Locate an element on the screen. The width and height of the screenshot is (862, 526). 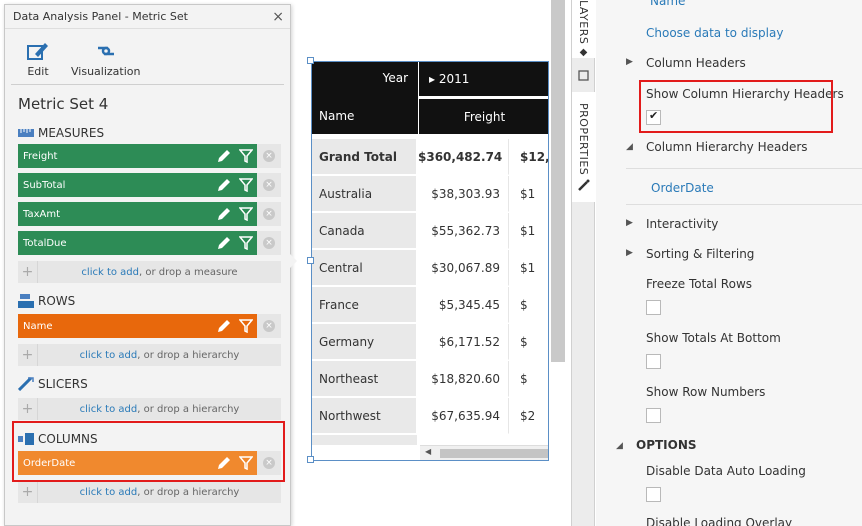
measure-label: TotalDue is located at coordinates (45, 243).